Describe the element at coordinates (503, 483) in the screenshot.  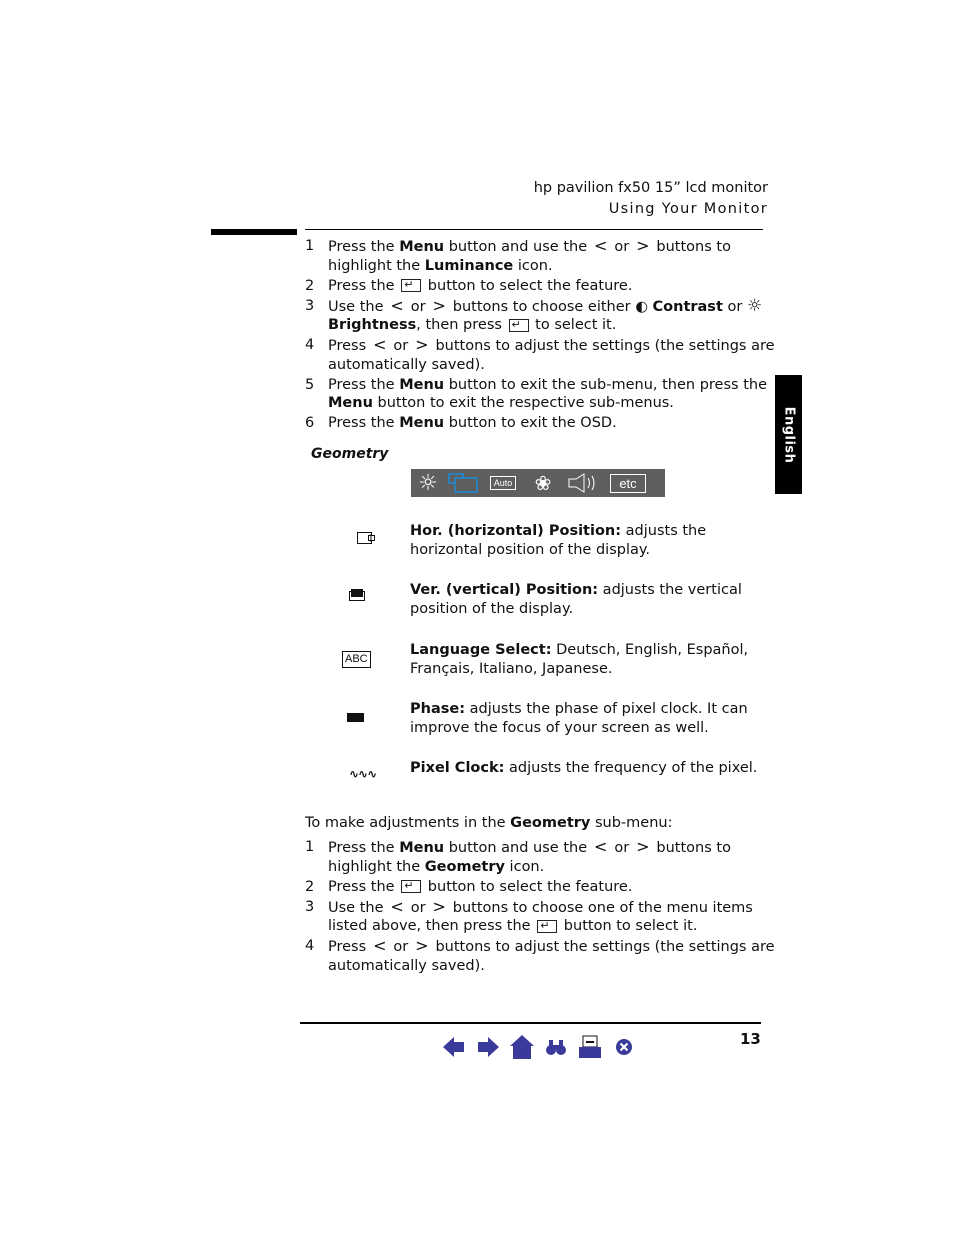
I see `auto-label: Auto` at that location.